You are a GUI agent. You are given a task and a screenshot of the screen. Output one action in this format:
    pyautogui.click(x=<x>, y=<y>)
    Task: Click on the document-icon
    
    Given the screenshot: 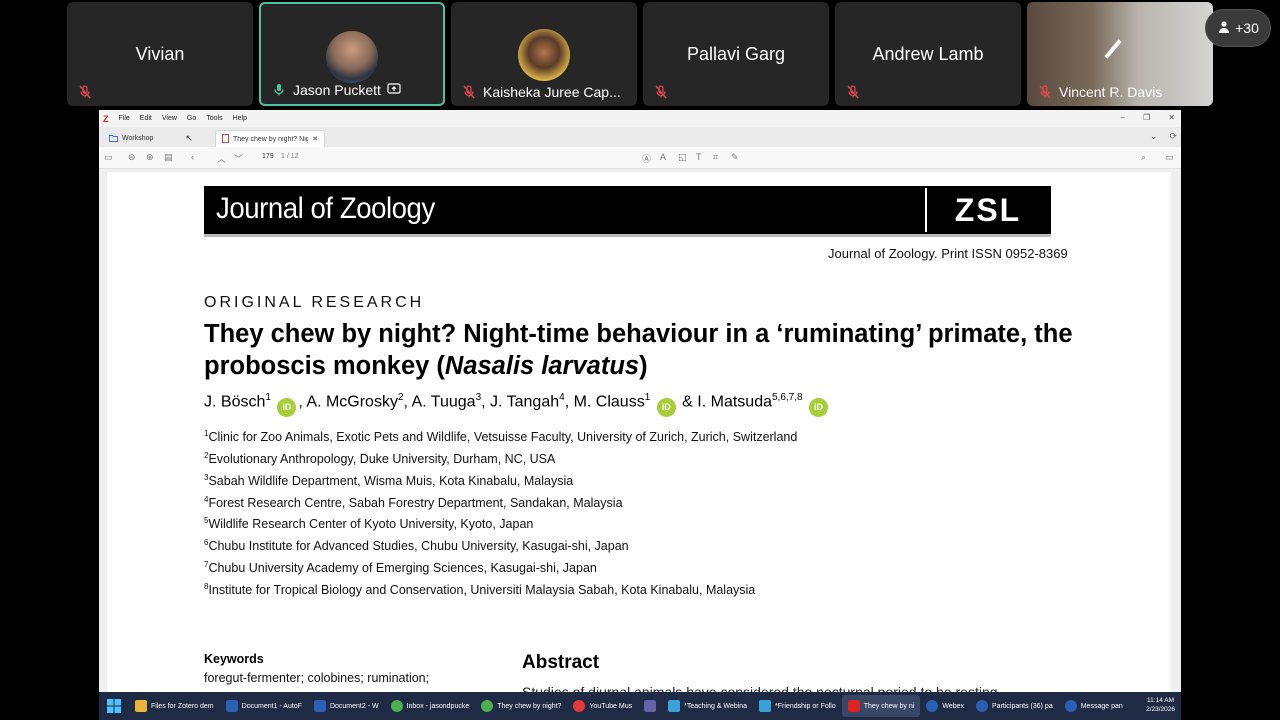 What is the action you would take?
    pyautogui.click(x=765, y=706)
    